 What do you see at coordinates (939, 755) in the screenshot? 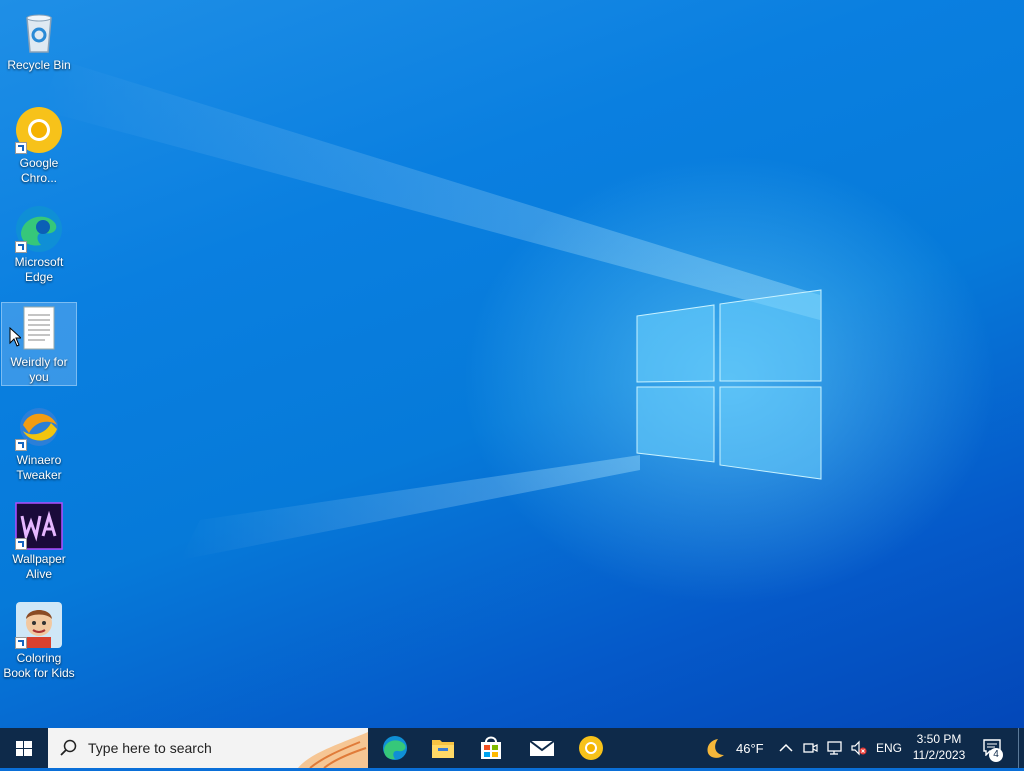
I see `clock-date: 11/2/2023` at bounding box center [939, 755].